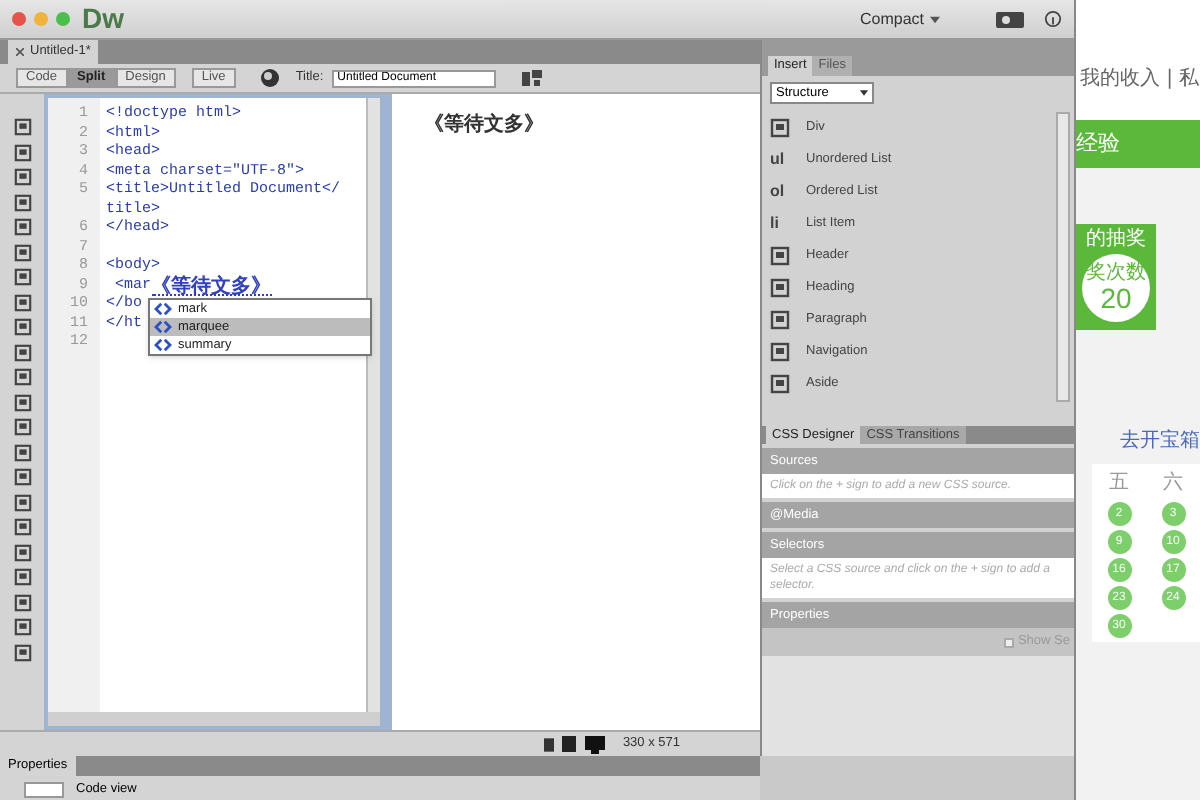 The width and height of the screenshot is (1200, 800). Describe the element at coordinates (1098, 144) in the screenshot. I see `banner-text: 经验` at that location.